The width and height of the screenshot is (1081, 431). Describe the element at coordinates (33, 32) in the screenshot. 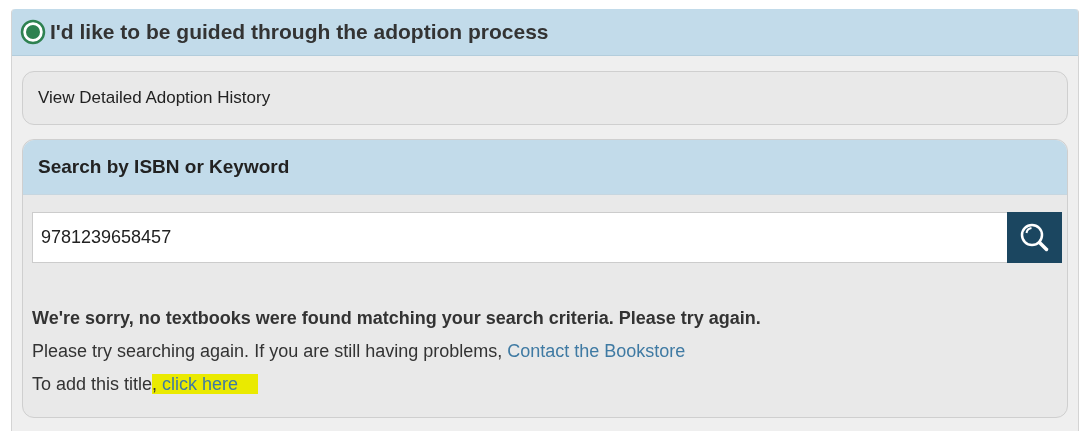

I see `radio-button` at that location.